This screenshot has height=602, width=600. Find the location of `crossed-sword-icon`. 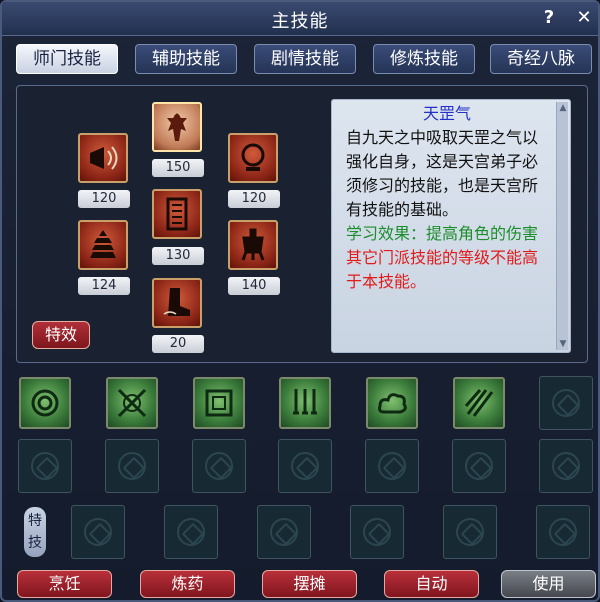

crossed-sword-icon is located at coordinates (132, 403).